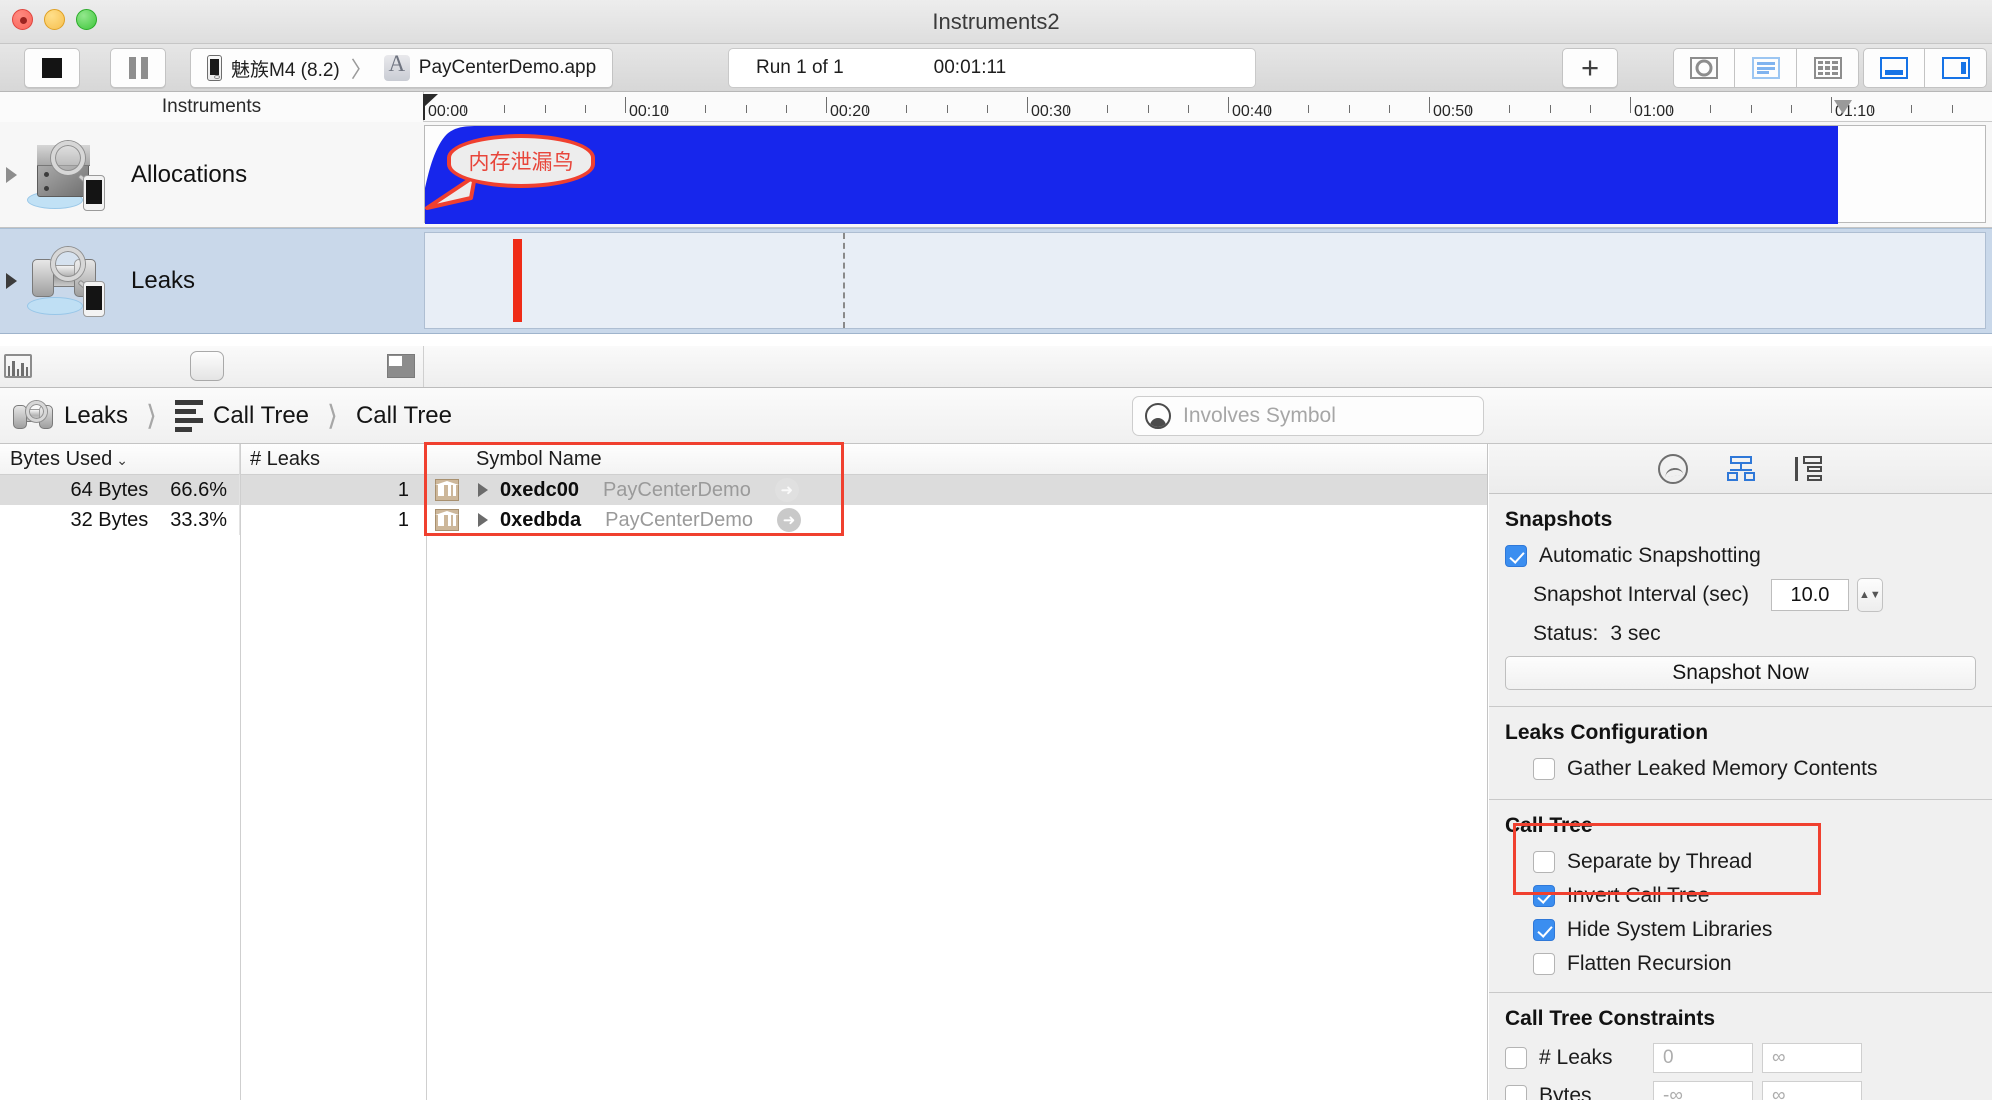 The image size is (1992, 1100). Describe the element at coordinates (1762, 896) in the screenshot. I see `option-invert-call-tree: Invert Call Tree` at that location.